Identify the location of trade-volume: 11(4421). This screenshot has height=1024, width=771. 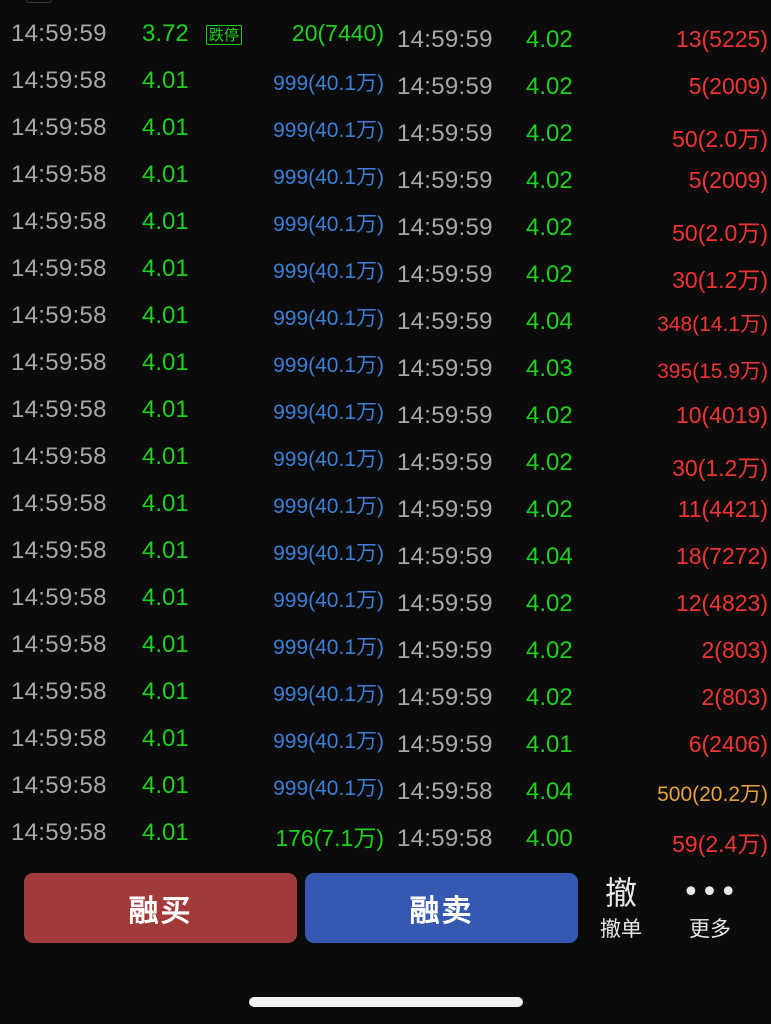
(722, 509).